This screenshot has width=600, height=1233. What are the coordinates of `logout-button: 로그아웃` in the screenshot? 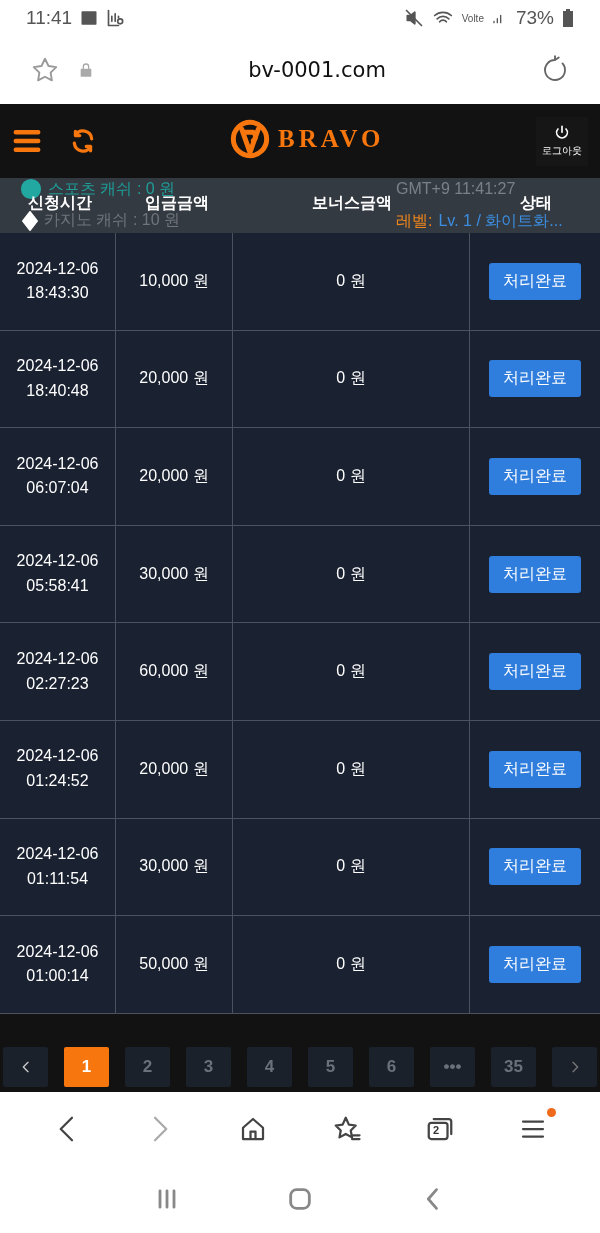 It's located at (562, 141).